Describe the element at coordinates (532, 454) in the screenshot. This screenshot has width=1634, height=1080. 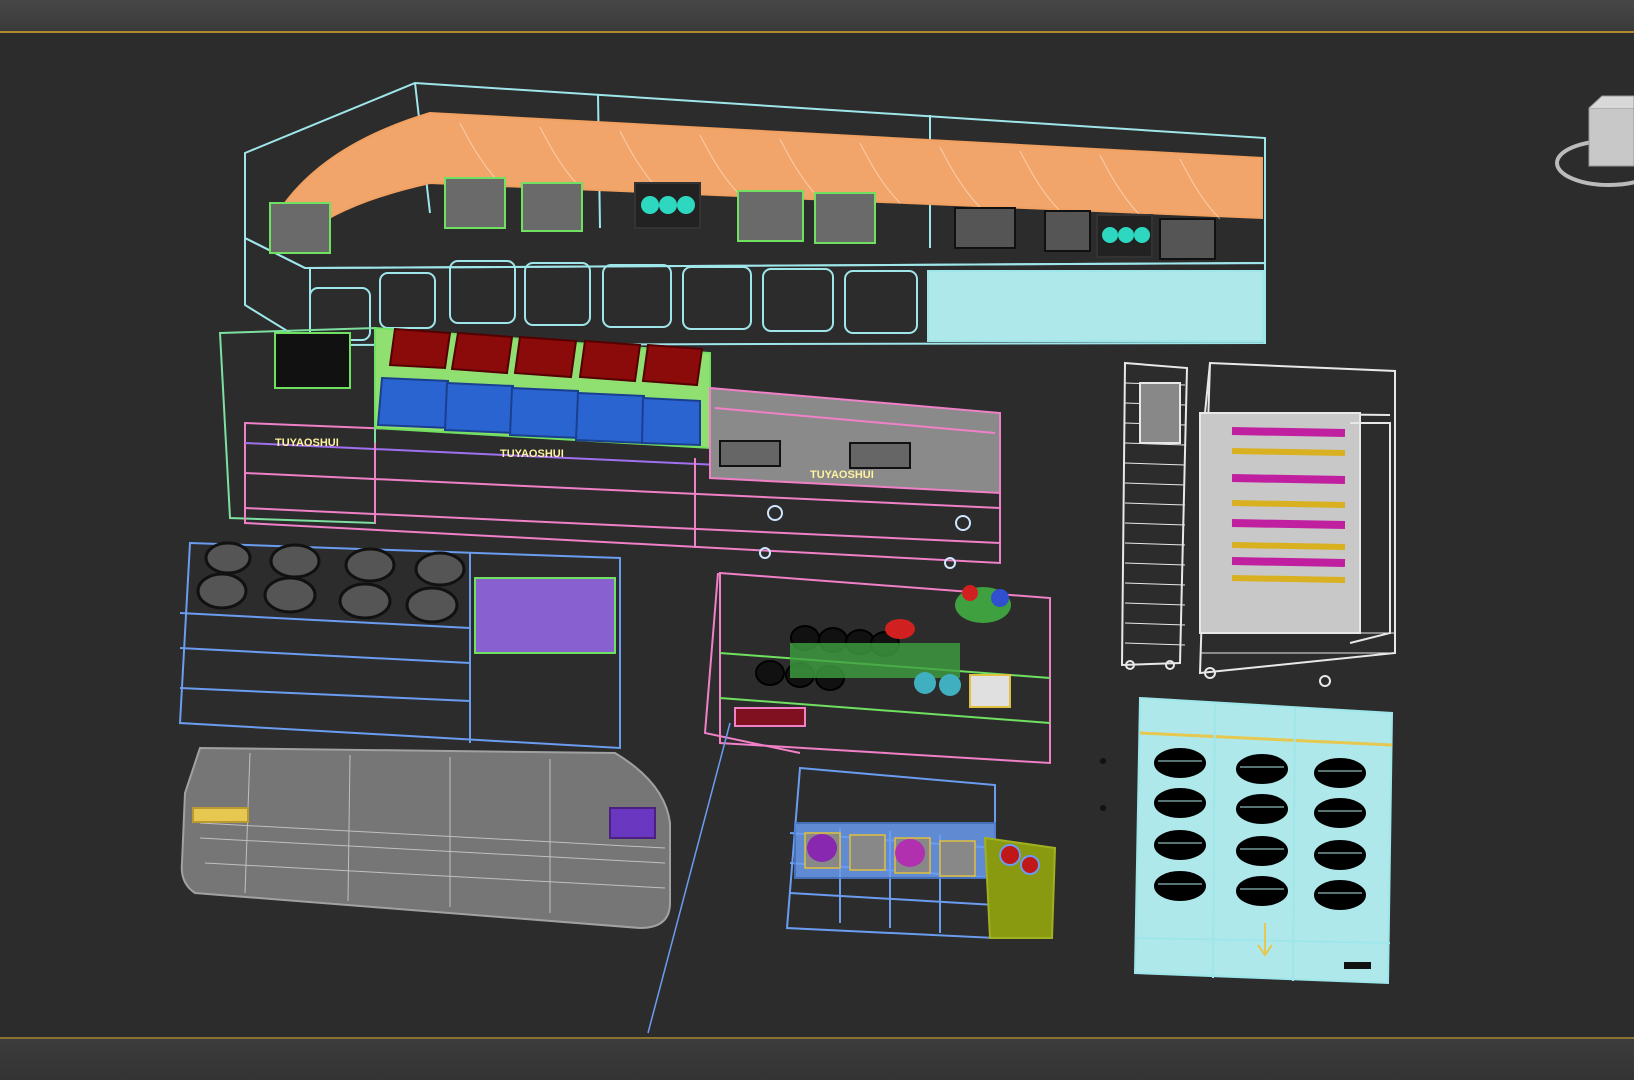
I see `counter-brand-label-mid: TUYAOSHUI` at that location.